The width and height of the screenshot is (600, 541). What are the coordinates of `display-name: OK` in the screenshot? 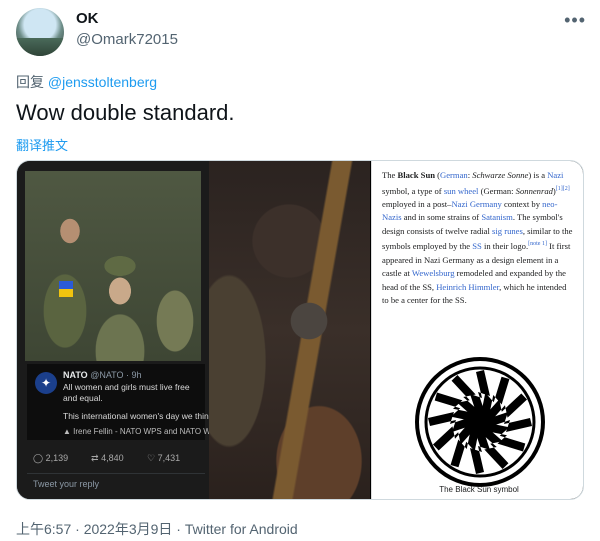 It's located at (87, 18).